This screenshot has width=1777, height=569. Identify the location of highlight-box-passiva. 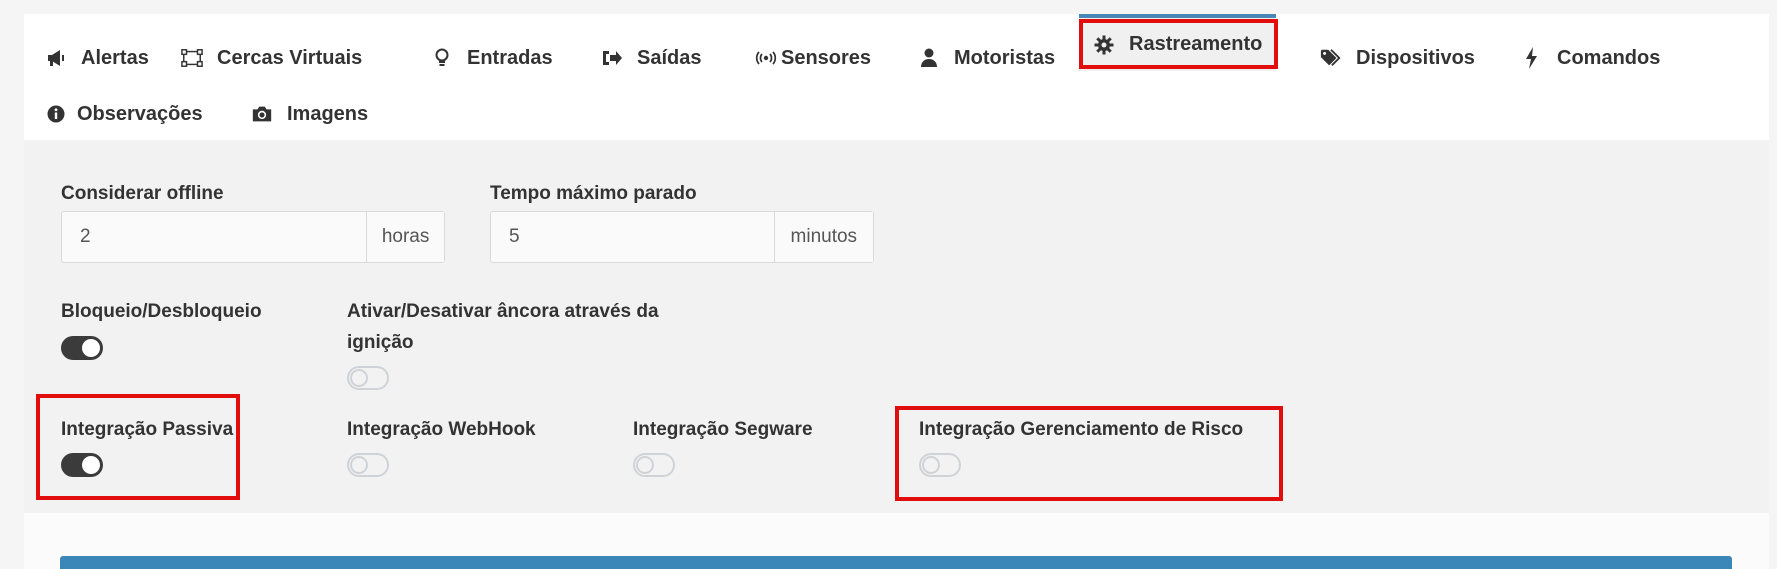
(138, 447).